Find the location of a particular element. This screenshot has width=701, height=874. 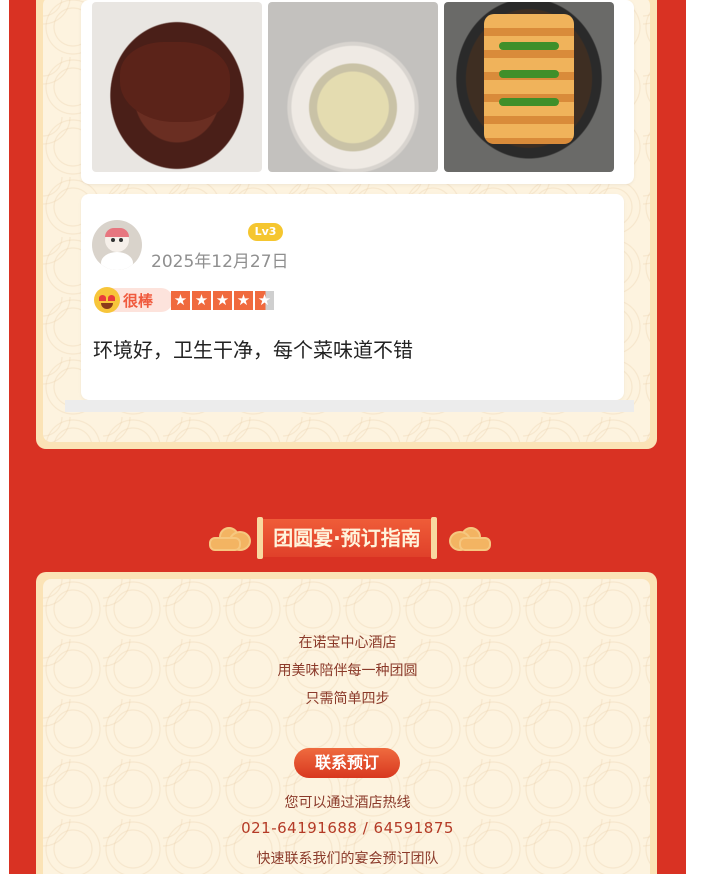

heart-eyes-emoji-icon is located at coordinates (107, 300).